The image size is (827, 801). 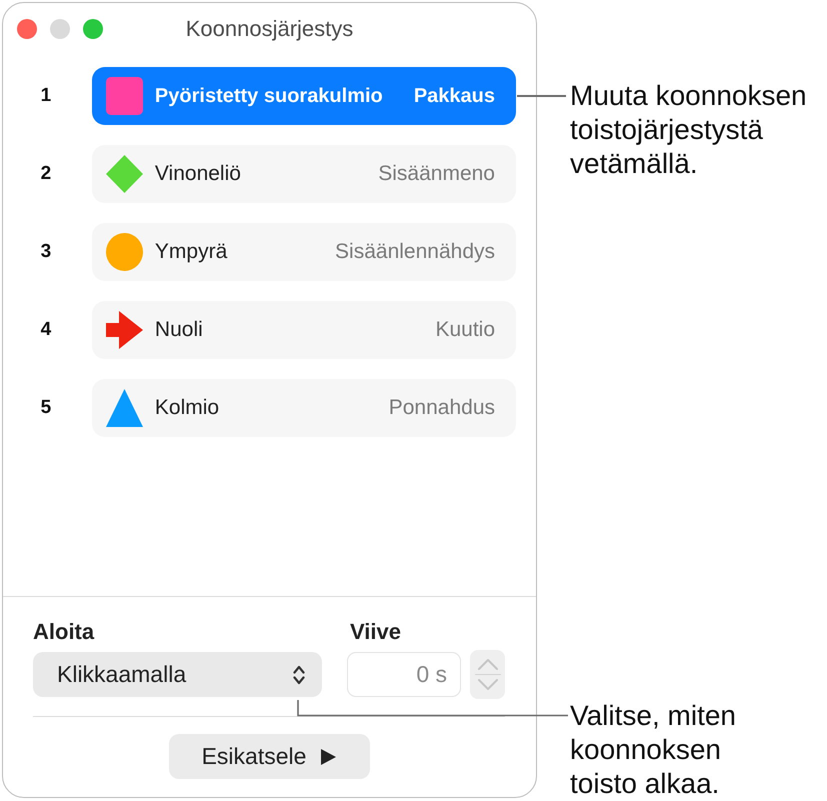 What do you see at coordinates (304, 174) in the screenshot?
I see `build-list-item: Vinoneliö Sisäänmeno` at bounding box center [304, 174].